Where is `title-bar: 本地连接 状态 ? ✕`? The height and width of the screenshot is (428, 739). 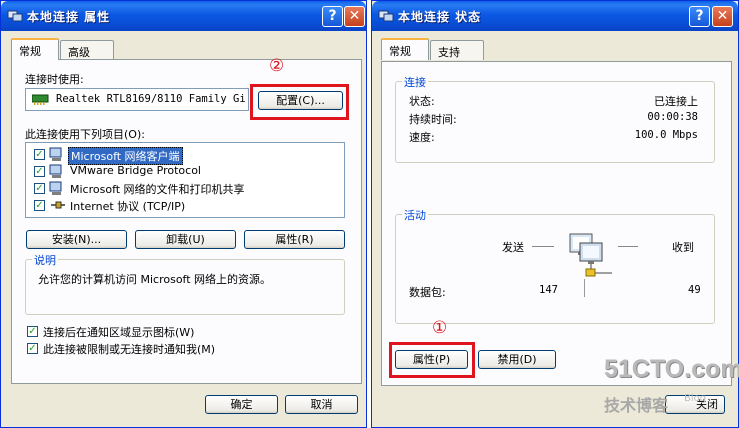 title-bar: 本地连接 状态 ? ✕ is located at coordinates (555, 16).